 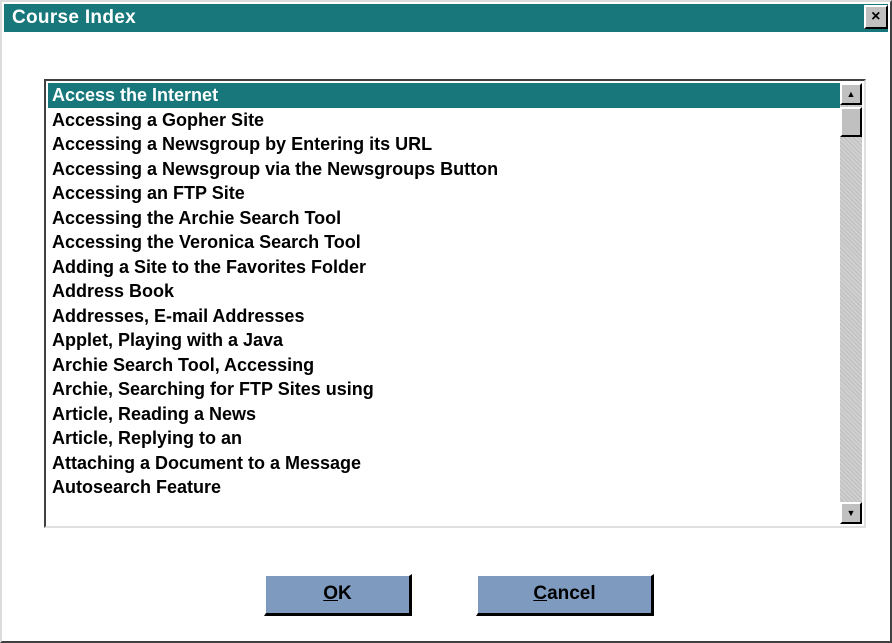 What do you see at coordinates (444, 463) in the screenshot?
I see `list-item: Attaching a Document to a Message` at bounding box center [444, 463].